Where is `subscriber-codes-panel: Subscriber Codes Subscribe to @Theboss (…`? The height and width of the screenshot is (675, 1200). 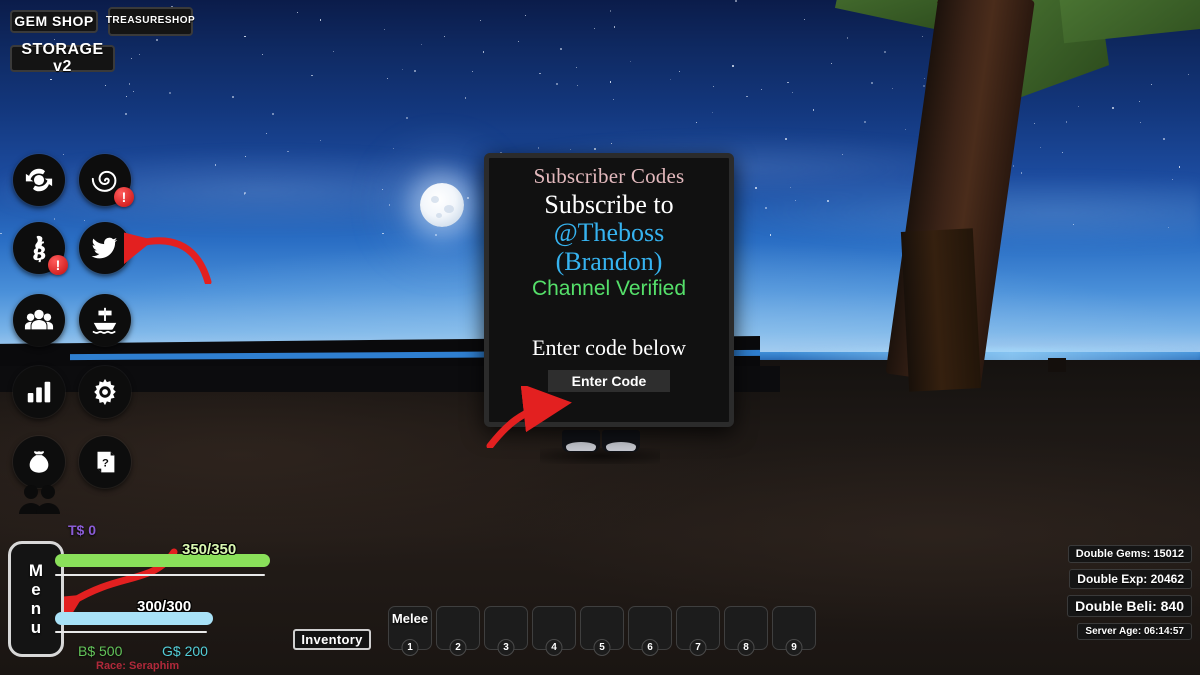
subscriber-codes-panel: Subscriber Codes Subscribe to @Theboss (… is located at coordinates (609, 290).